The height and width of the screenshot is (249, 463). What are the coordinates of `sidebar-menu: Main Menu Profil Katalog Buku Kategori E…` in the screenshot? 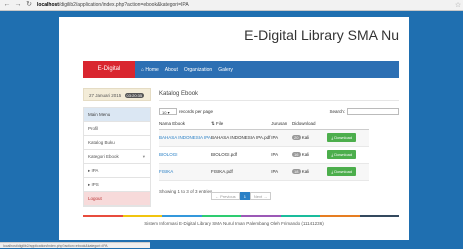 It's located at (117, 157).